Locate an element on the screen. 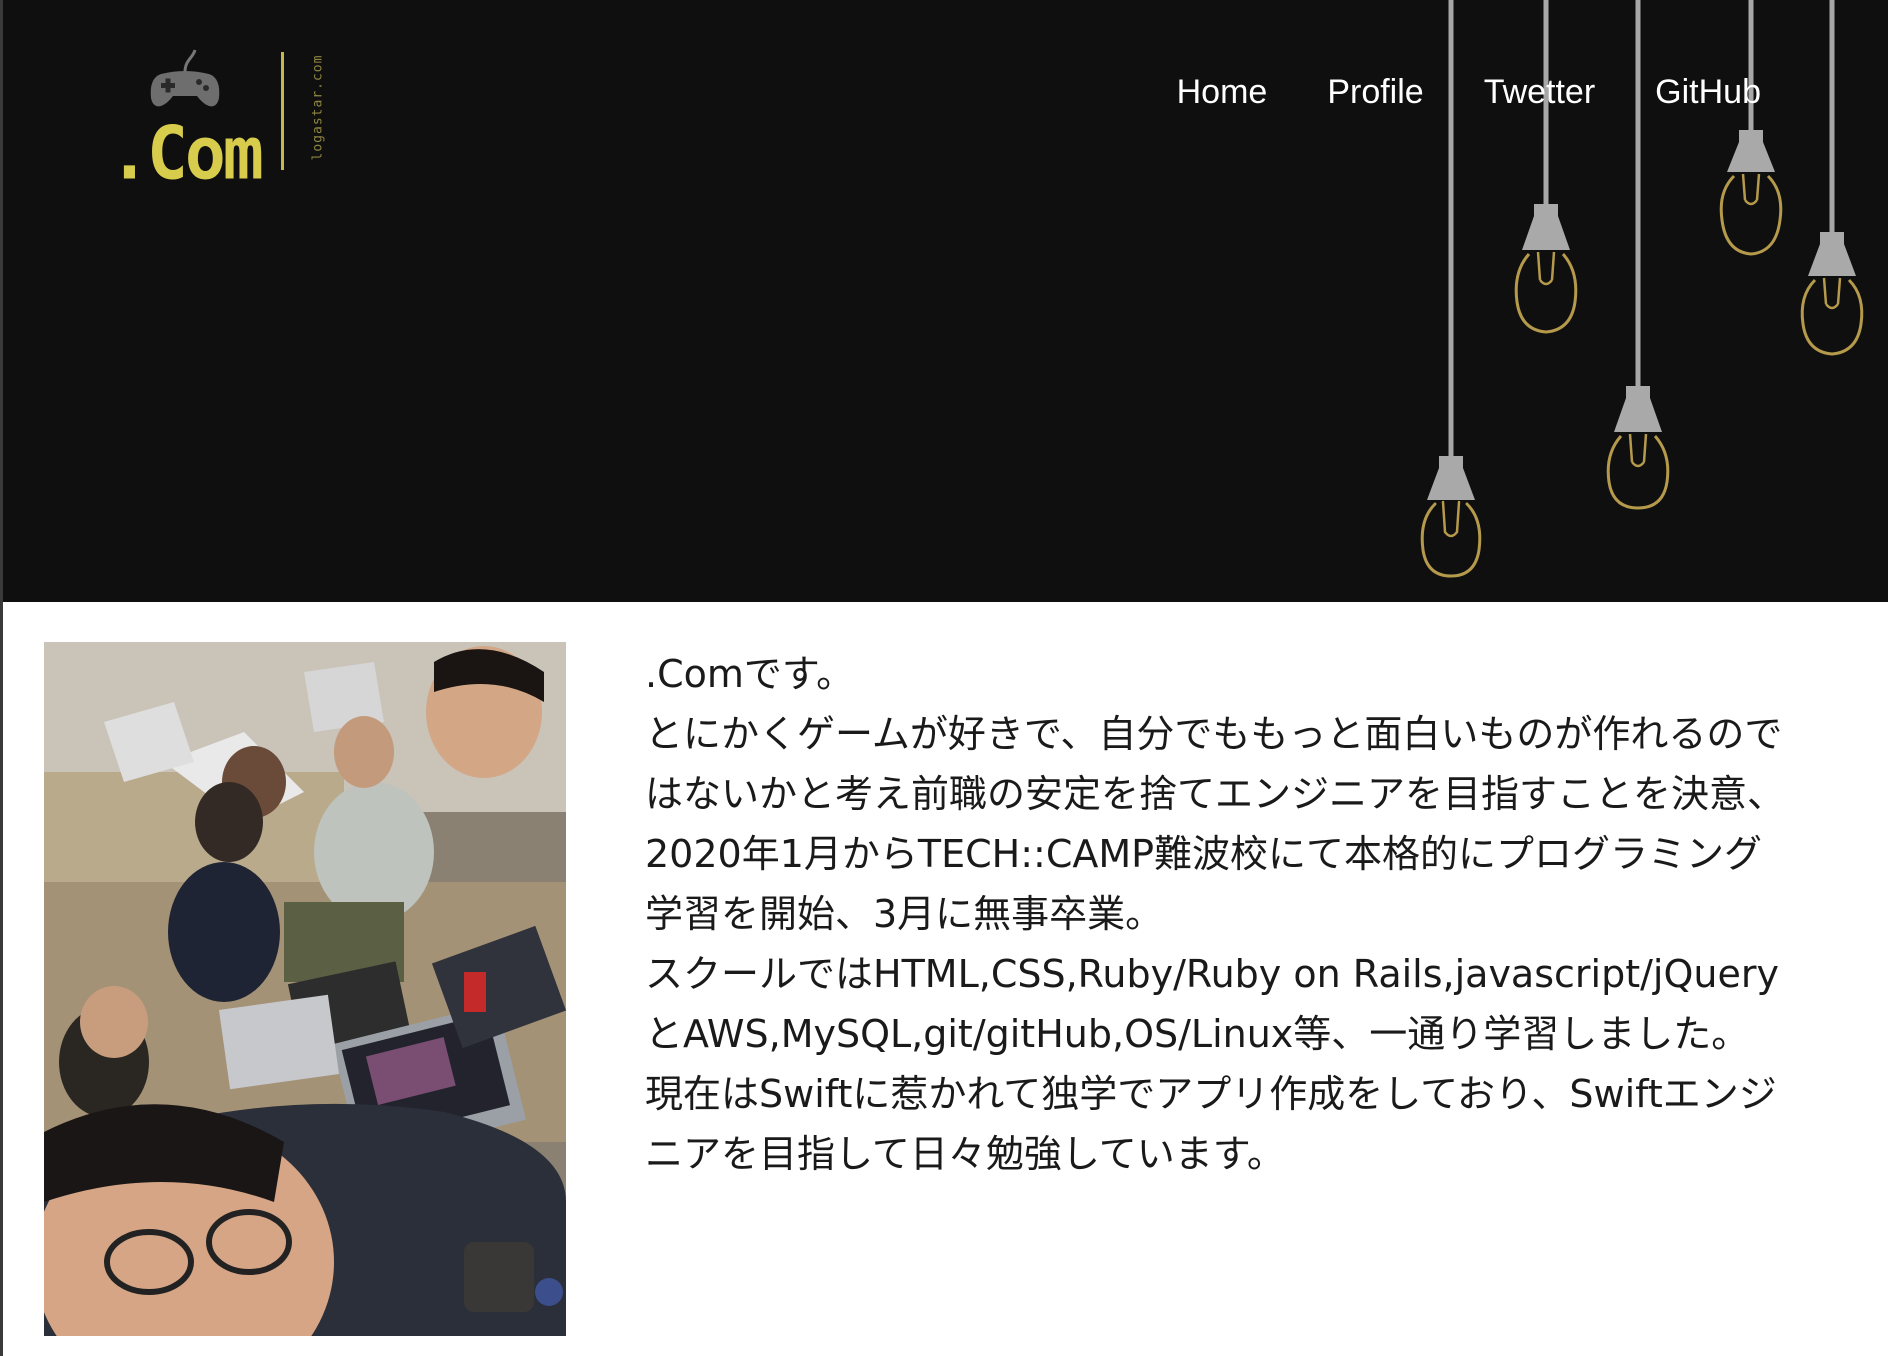 The height and width of the screenshot is (1356, 1888). bio-line: はないかと考え前職の安定を捨てエンジニアを目指すことを決意、 is located at coordinates (1215, 794).